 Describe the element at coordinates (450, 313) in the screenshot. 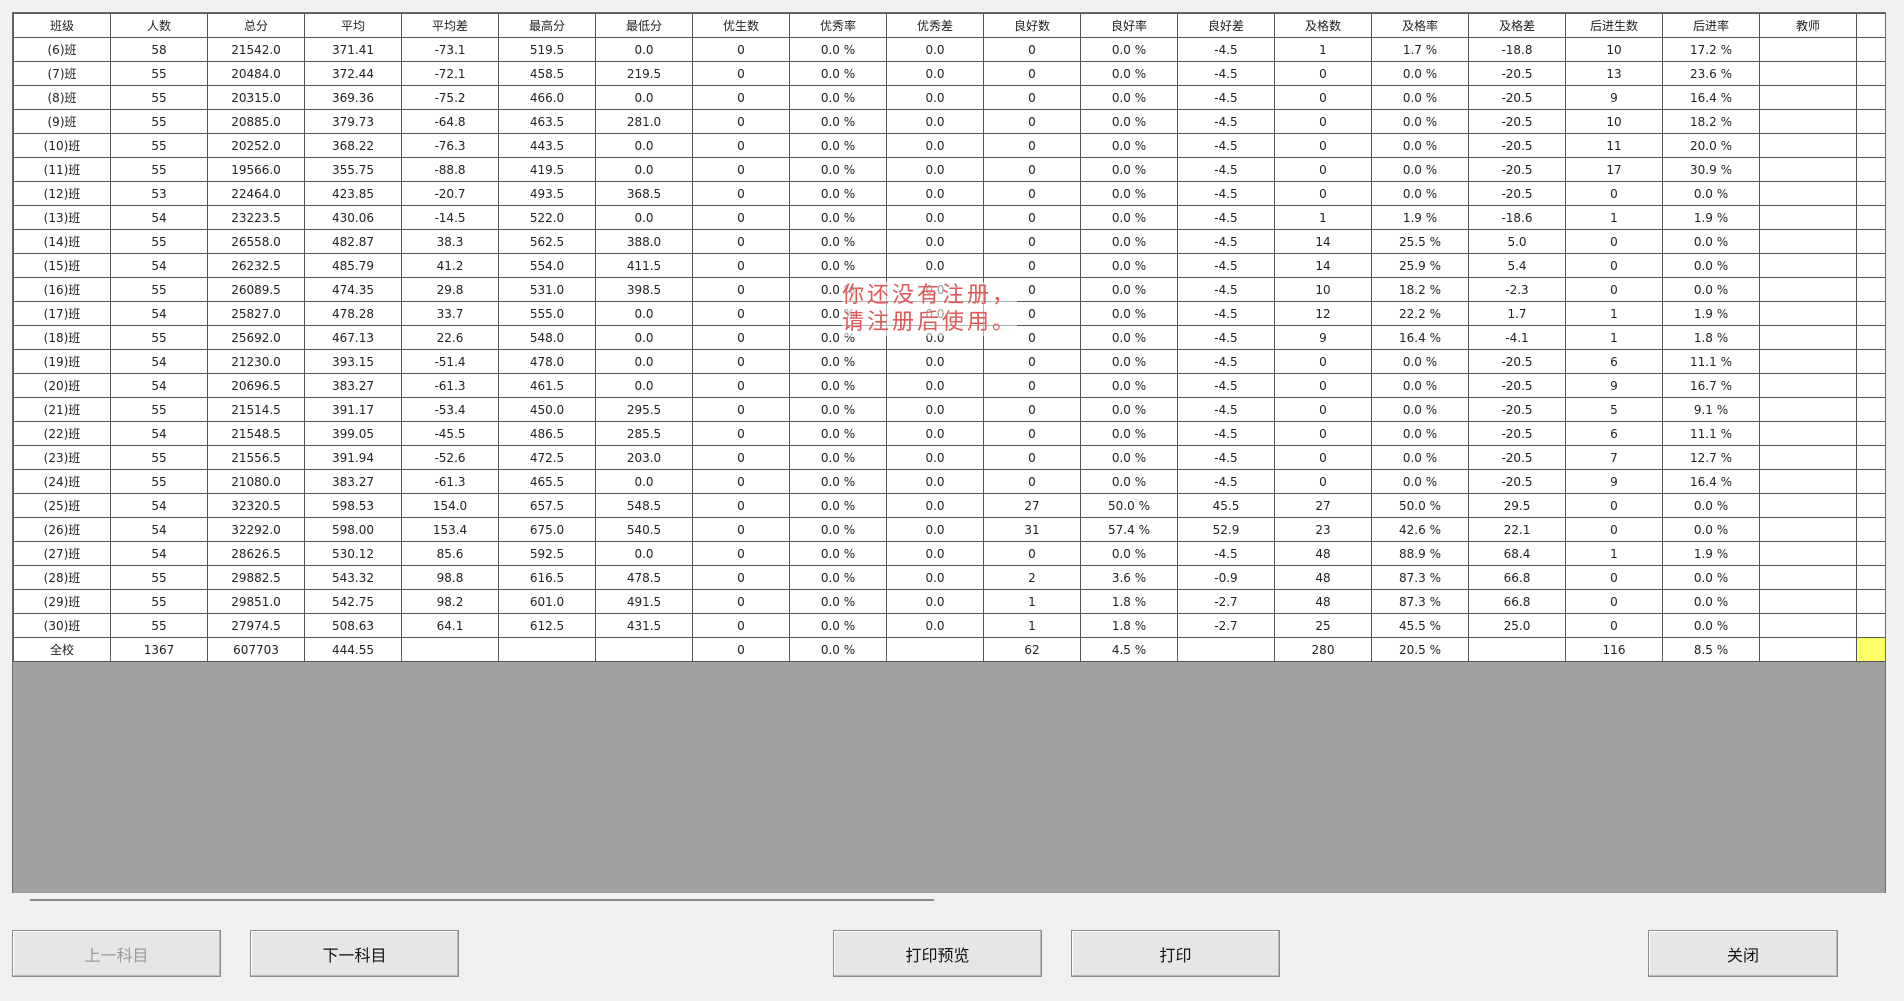

I see `table-cell: 33.7` at that location.